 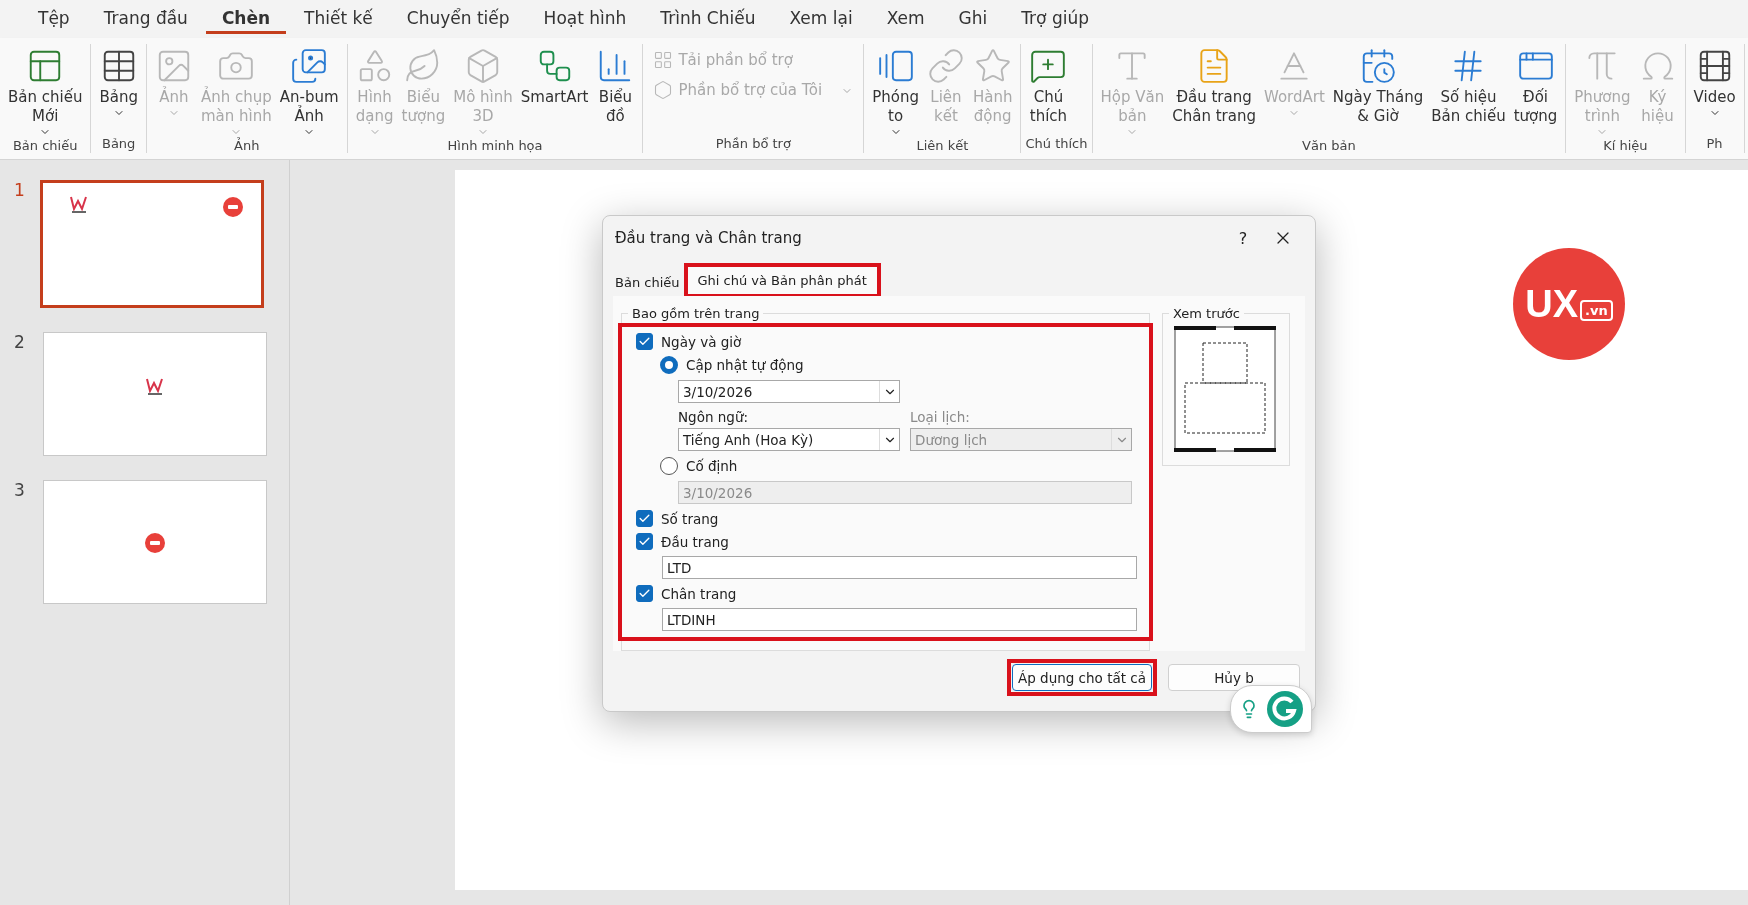 I want to click on slide-number: 3, so click(x=19, y=490).